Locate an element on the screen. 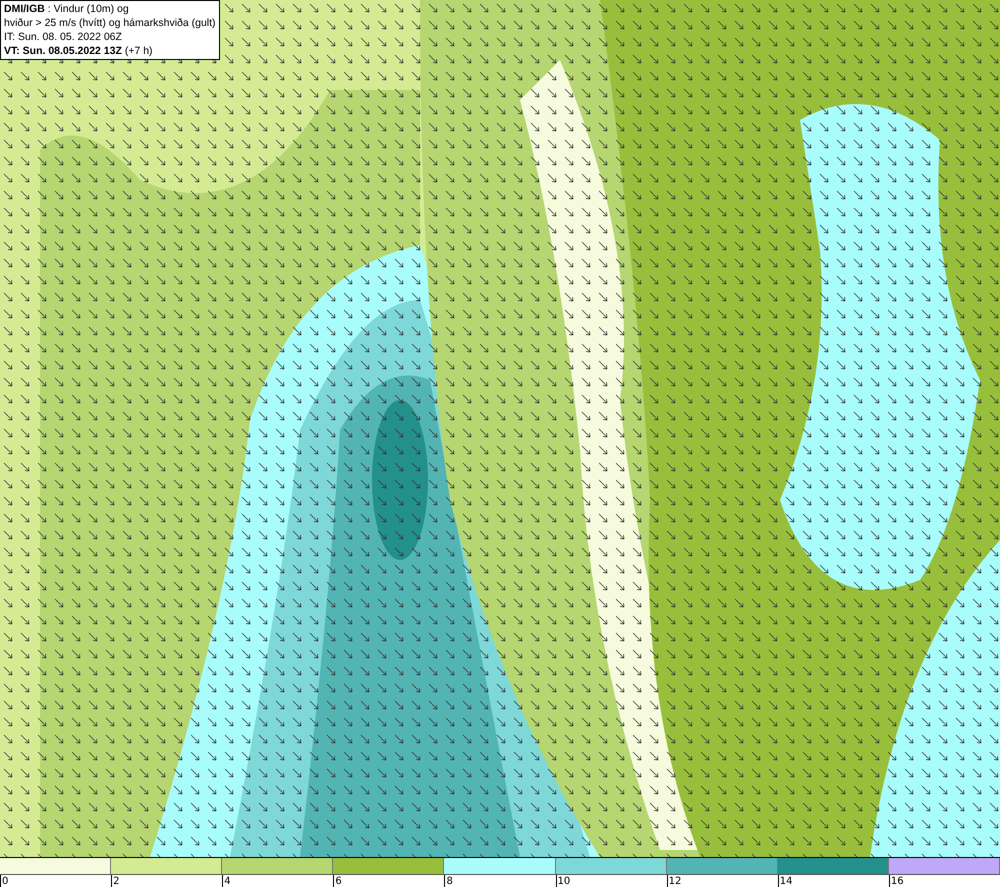 This screenshot has width=1000, height=887. legend-label: 0 is located at coordinates (5, 881).